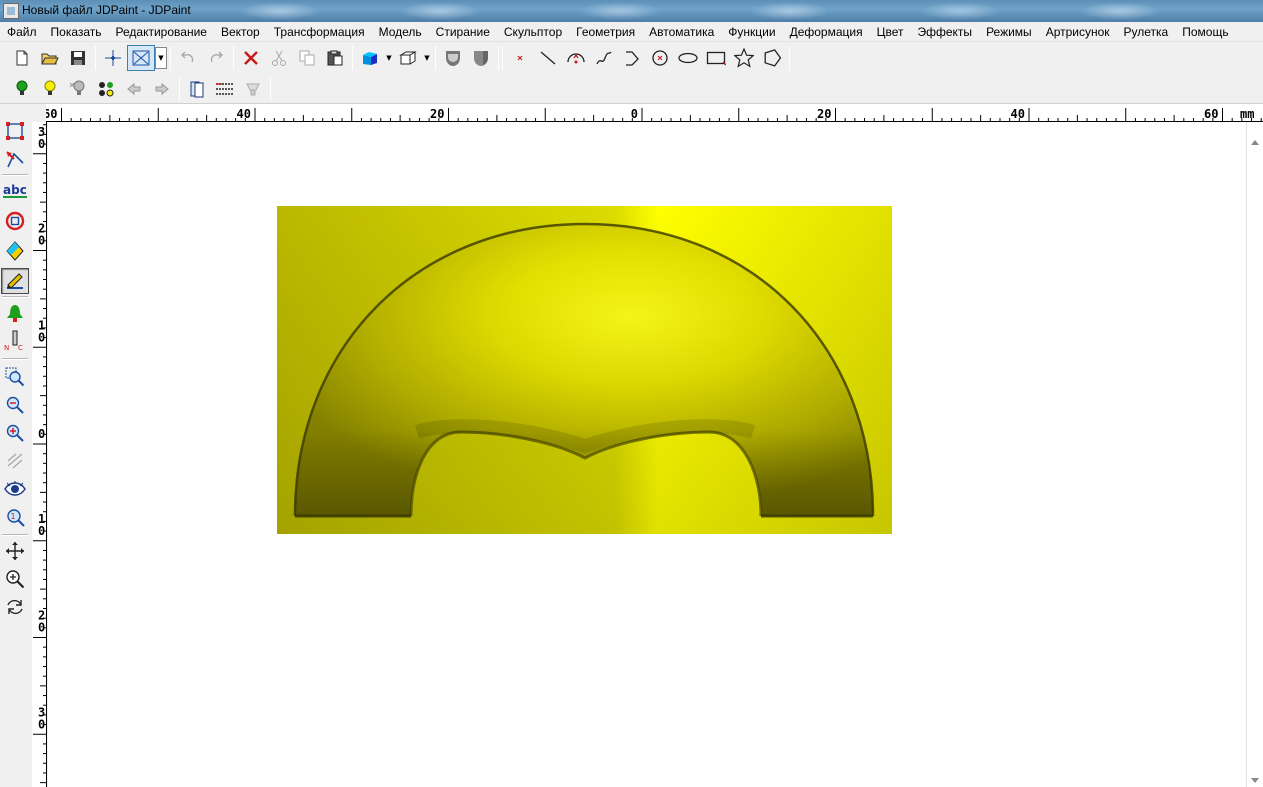 The image size is (1263, 787). I want to click on vector-arrow-icon, so click(15, 159).